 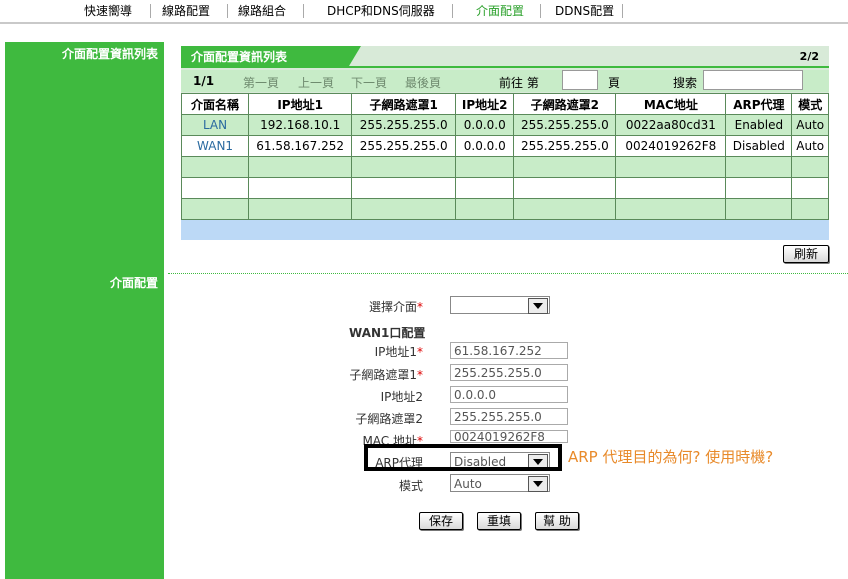 What do you see at coordinates (500, 305) in the screenshot?
I see `select-interface-dropdown` at bounding box center [500, 305].